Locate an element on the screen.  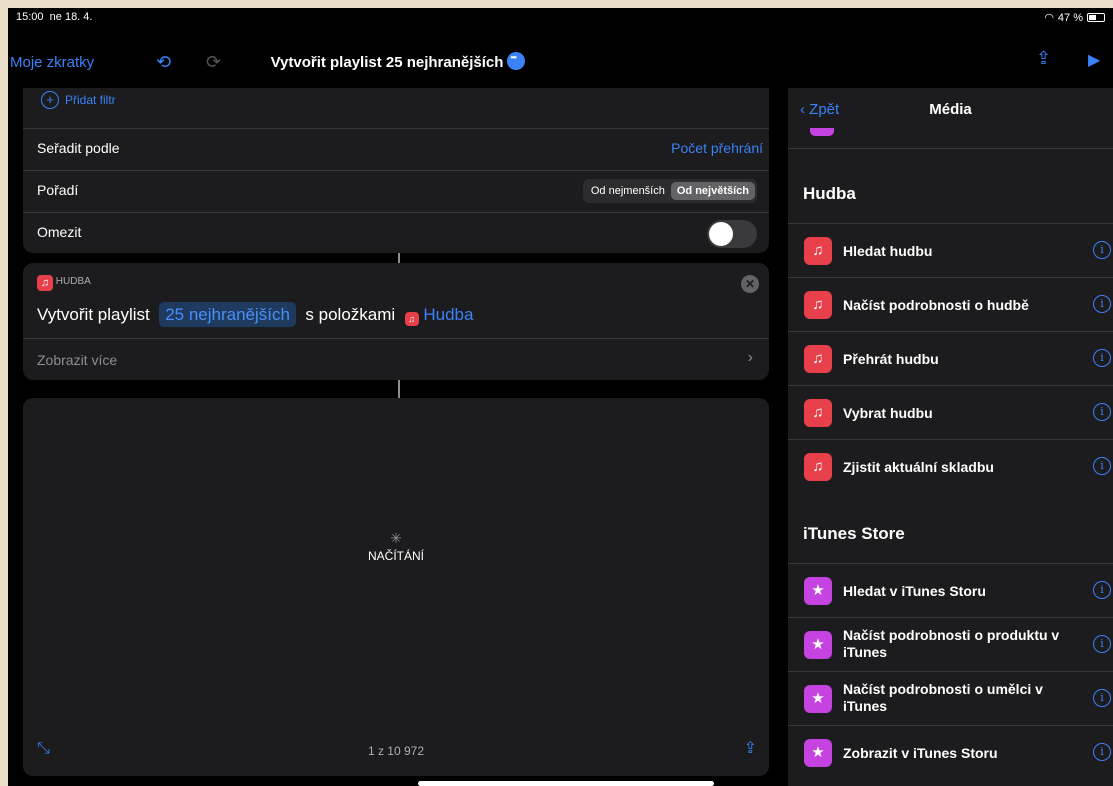
sidebar-item-artist-details: ★ Načíst podrobnosti o umělci v iTunes i is located at coordinates (950, 698).